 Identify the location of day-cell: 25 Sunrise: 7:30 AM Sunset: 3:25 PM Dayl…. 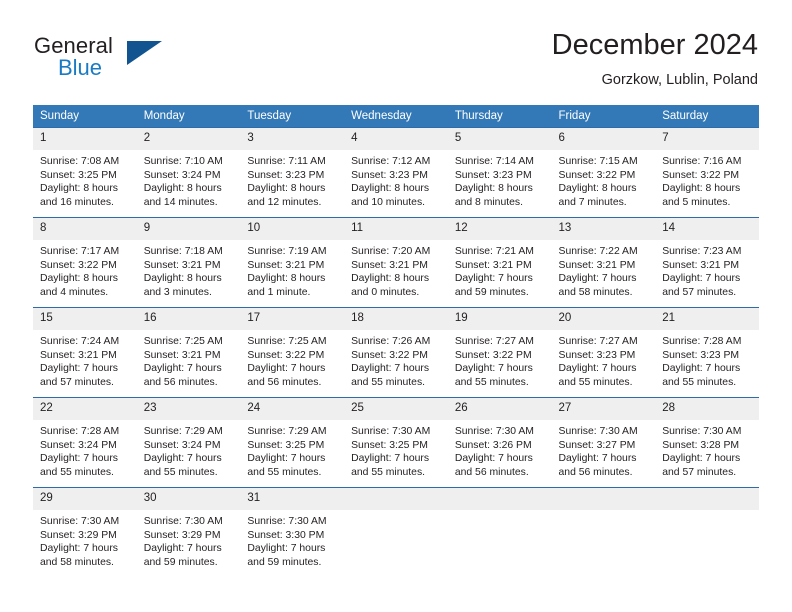
(396, 442).